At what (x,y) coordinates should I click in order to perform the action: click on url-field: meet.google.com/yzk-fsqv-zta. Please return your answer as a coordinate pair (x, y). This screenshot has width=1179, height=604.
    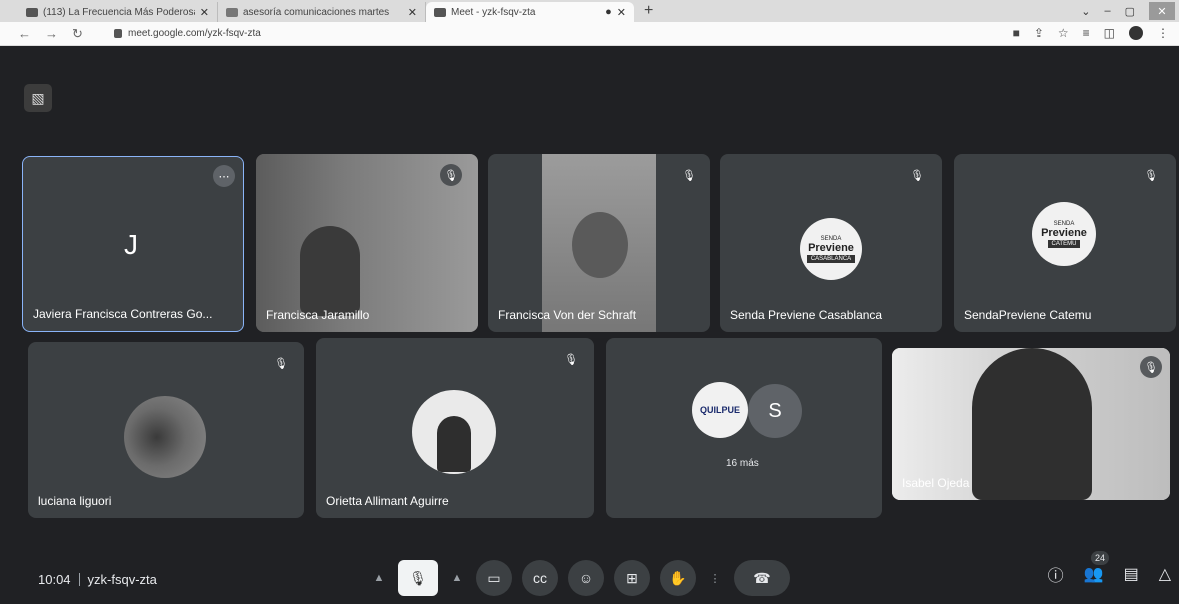
    Looking at the image, I should click on (187, 33).